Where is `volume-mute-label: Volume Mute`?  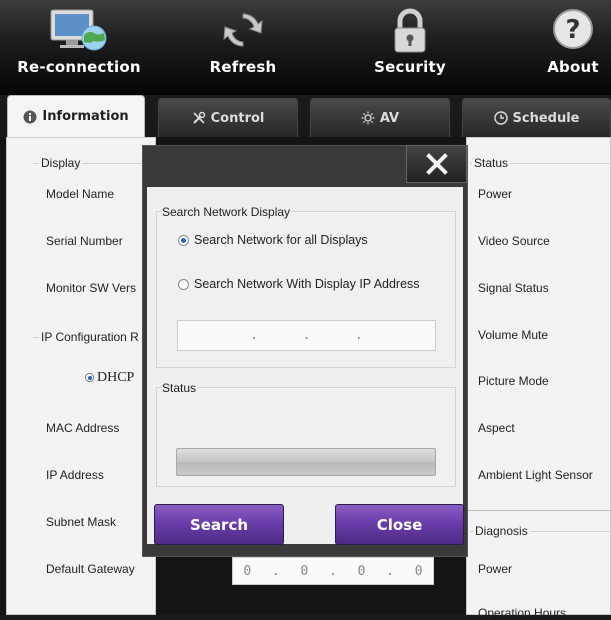 volume-mute-label: Volume Mute is located at coordinates (513, 335).